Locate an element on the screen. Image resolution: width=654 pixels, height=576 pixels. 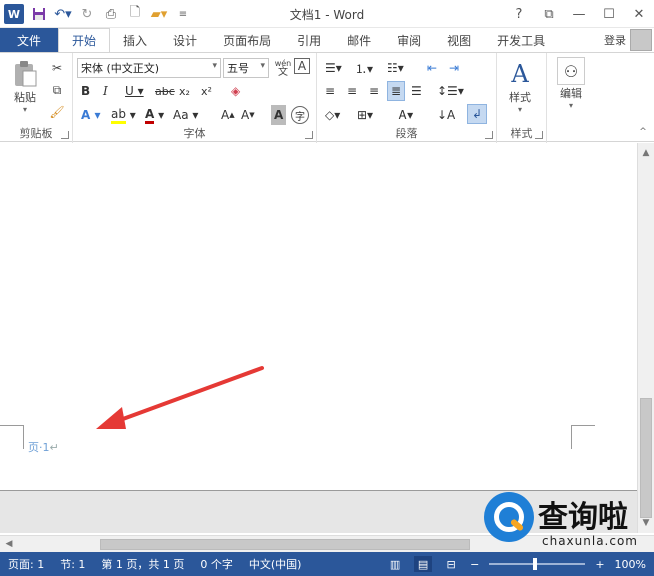
tab-file: 文件 is located at coordinates (29, 40).